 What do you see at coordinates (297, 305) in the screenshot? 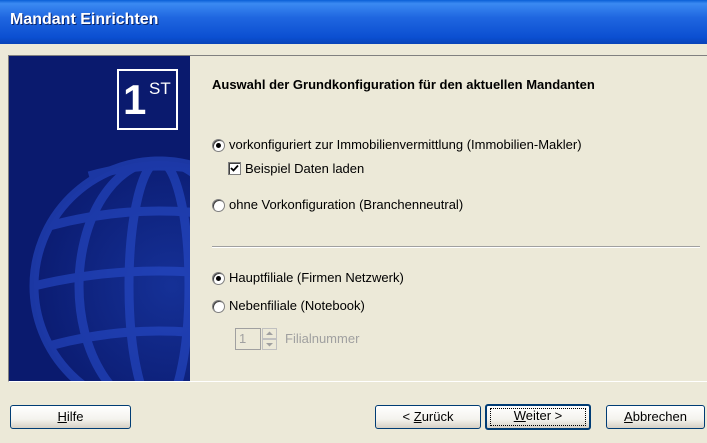
I see `radio-label: Nebenfiliale (Notebook)` at bounding box center [297, 305].